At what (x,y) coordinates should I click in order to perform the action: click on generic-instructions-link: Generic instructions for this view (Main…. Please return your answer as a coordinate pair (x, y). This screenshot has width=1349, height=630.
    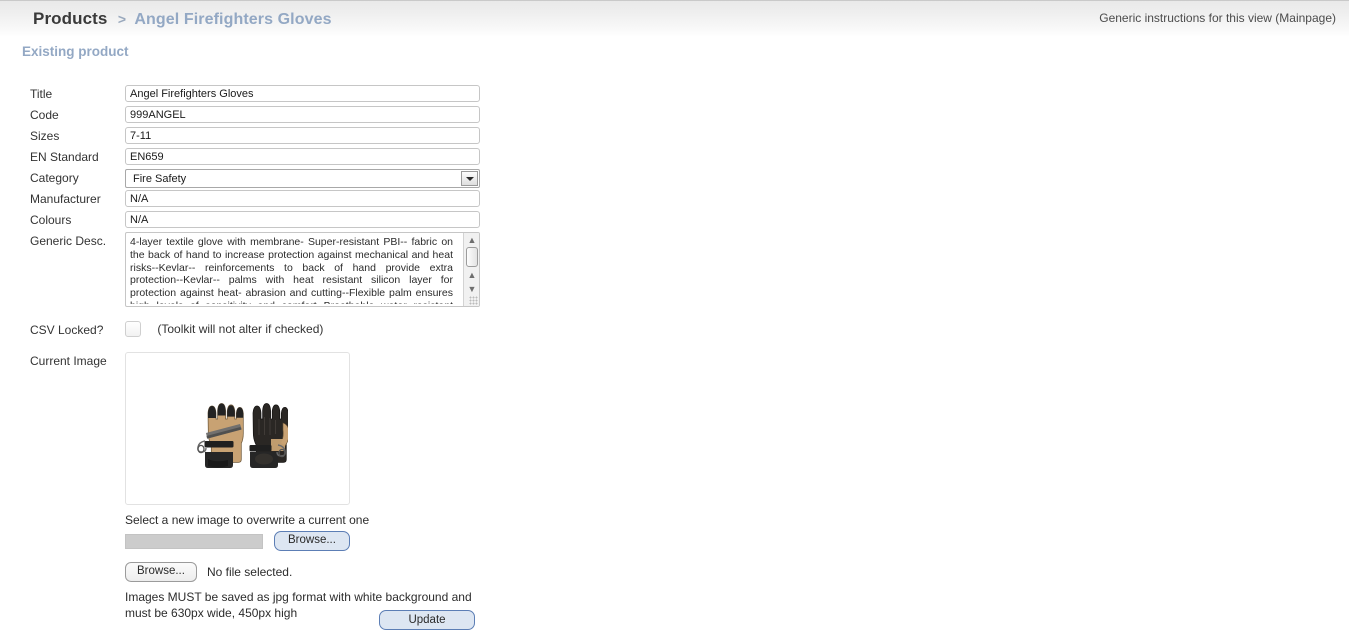
    Looking at the image, I should click on (1217, 18).